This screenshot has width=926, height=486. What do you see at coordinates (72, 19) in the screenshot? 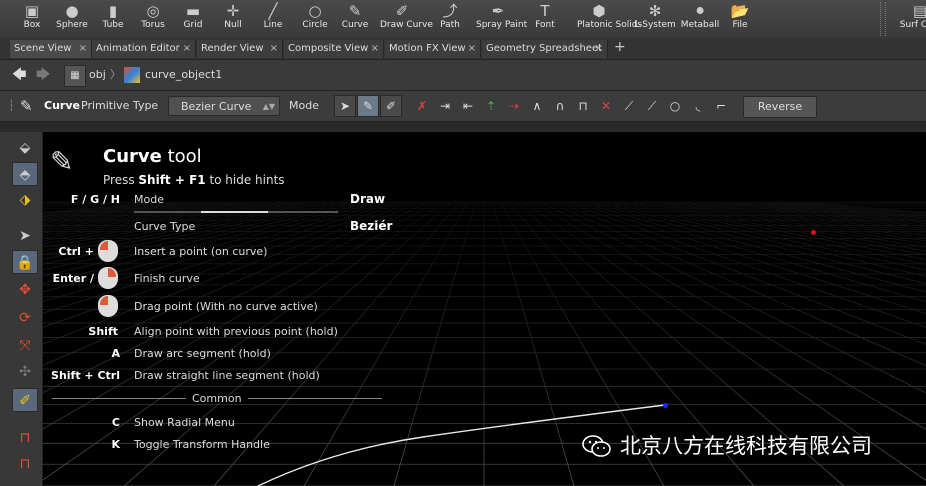
I see `shelf-tool-sphere: ● Sphere` at bounding box center [72, 19].